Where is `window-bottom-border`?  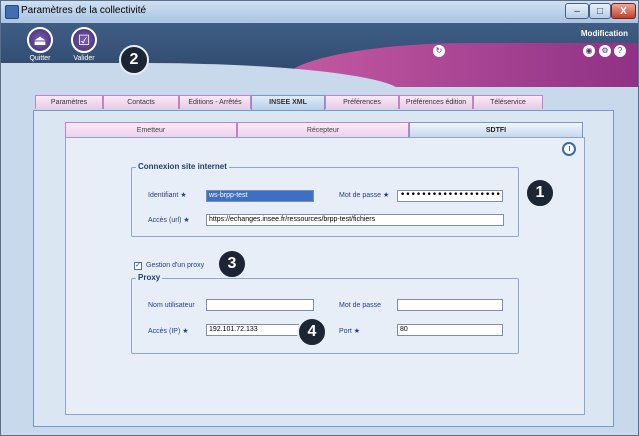 window-bottom-border is located at coordinates (319, 432).